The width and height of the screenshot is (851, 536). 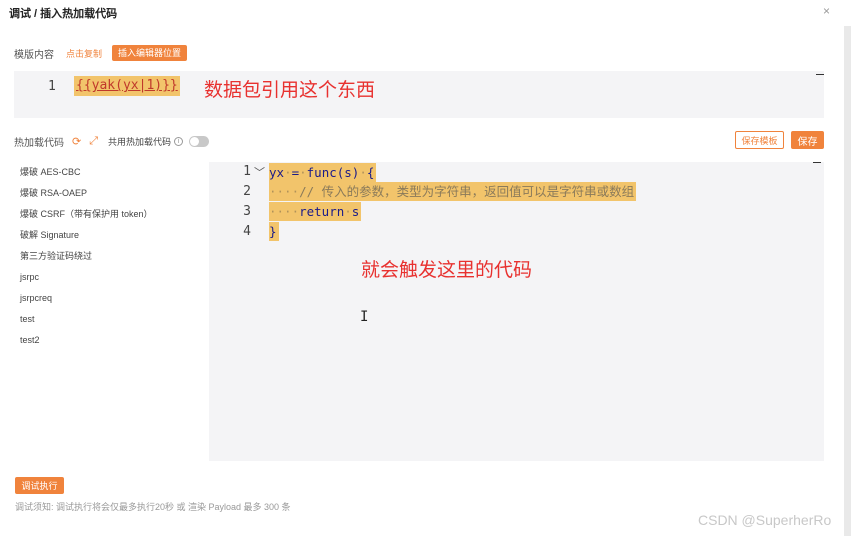 What do you see at coordinates (425, 13) in the screenshot?
I see `dialog-title-bar: 调试 / 插入热加载代码 ×` at bounding box center [425, 13].